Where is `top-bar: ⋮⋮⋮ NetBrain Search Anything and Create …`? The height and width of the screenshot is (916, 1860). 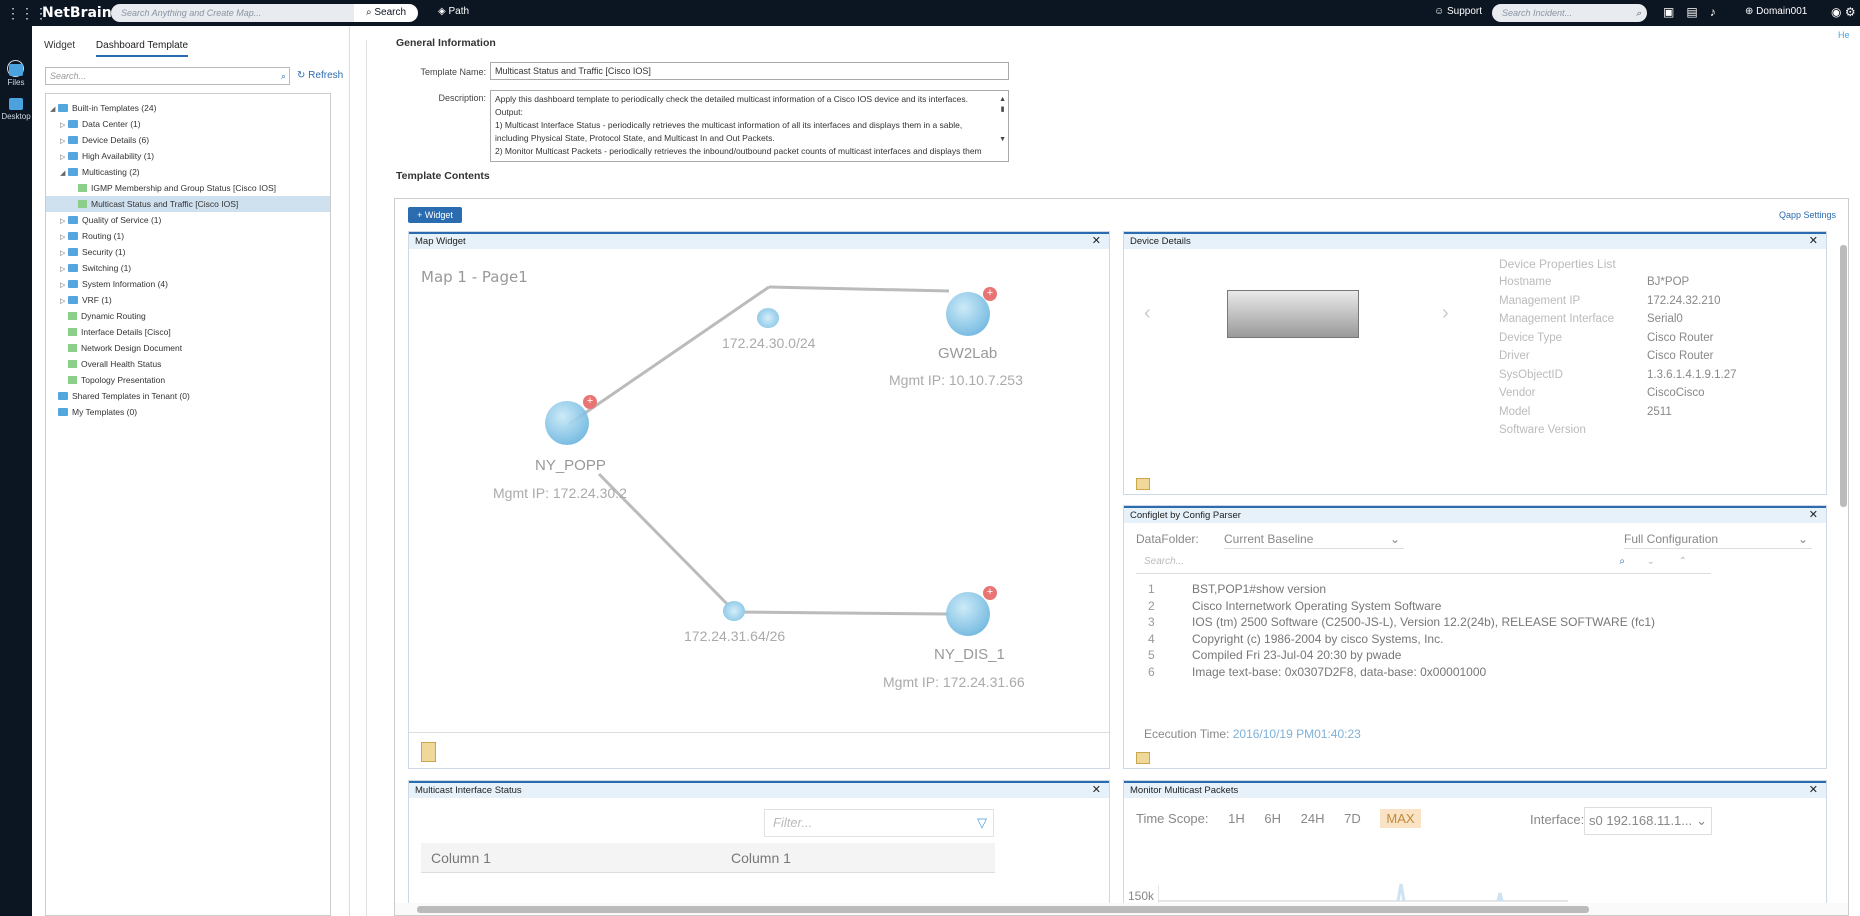
top-bar: ⋮⋮⋮ NetBrain Search Anything and Create … is located at coordinates (930, 13).